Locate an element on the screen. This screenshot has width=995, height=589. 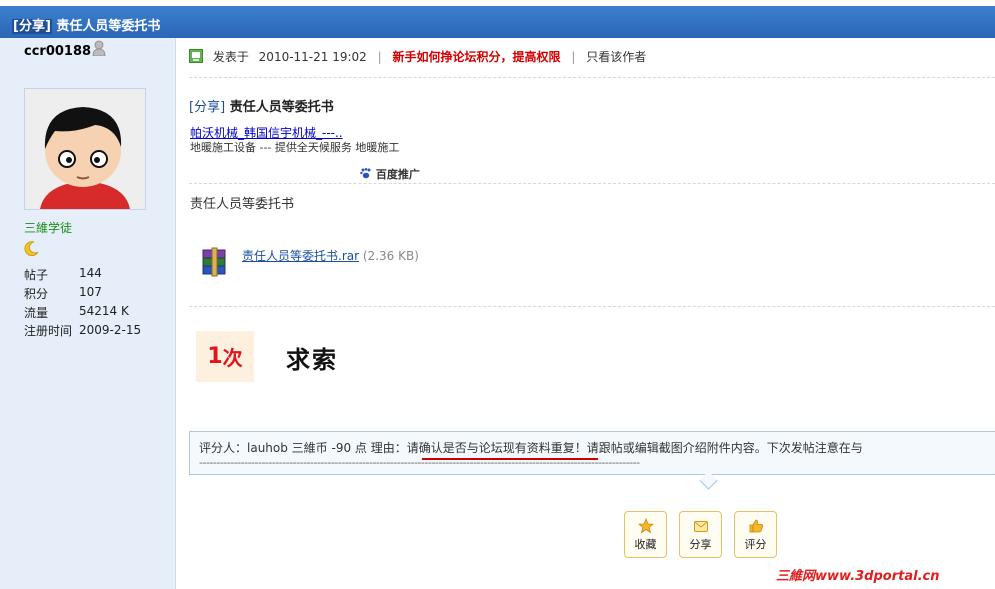
avatar is located at coordinates (85, 149).